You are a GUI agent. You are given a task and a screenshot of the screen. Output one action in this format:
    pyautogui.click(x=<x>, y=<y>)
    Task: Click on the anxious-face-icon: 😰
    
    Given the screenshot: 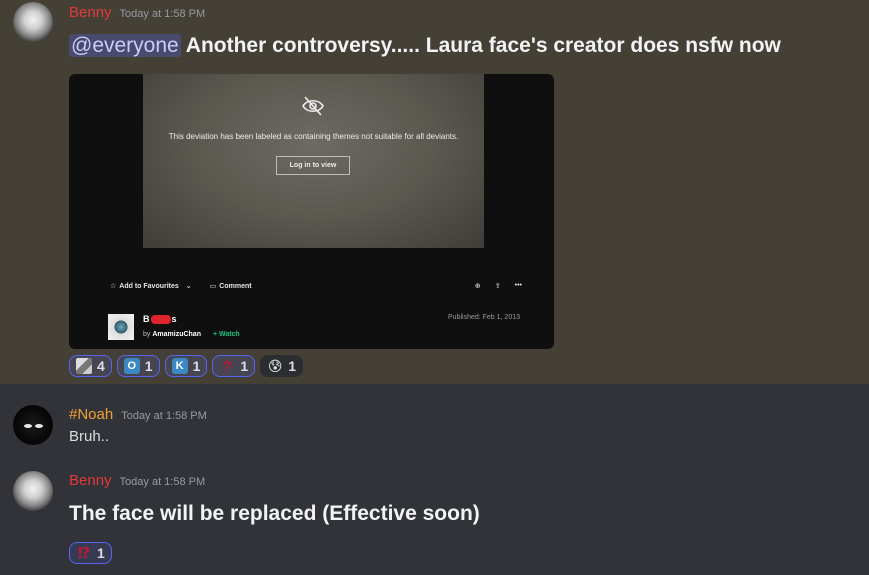 What is the action you would take?
    pyautogui.click(x=275, y=365)
    